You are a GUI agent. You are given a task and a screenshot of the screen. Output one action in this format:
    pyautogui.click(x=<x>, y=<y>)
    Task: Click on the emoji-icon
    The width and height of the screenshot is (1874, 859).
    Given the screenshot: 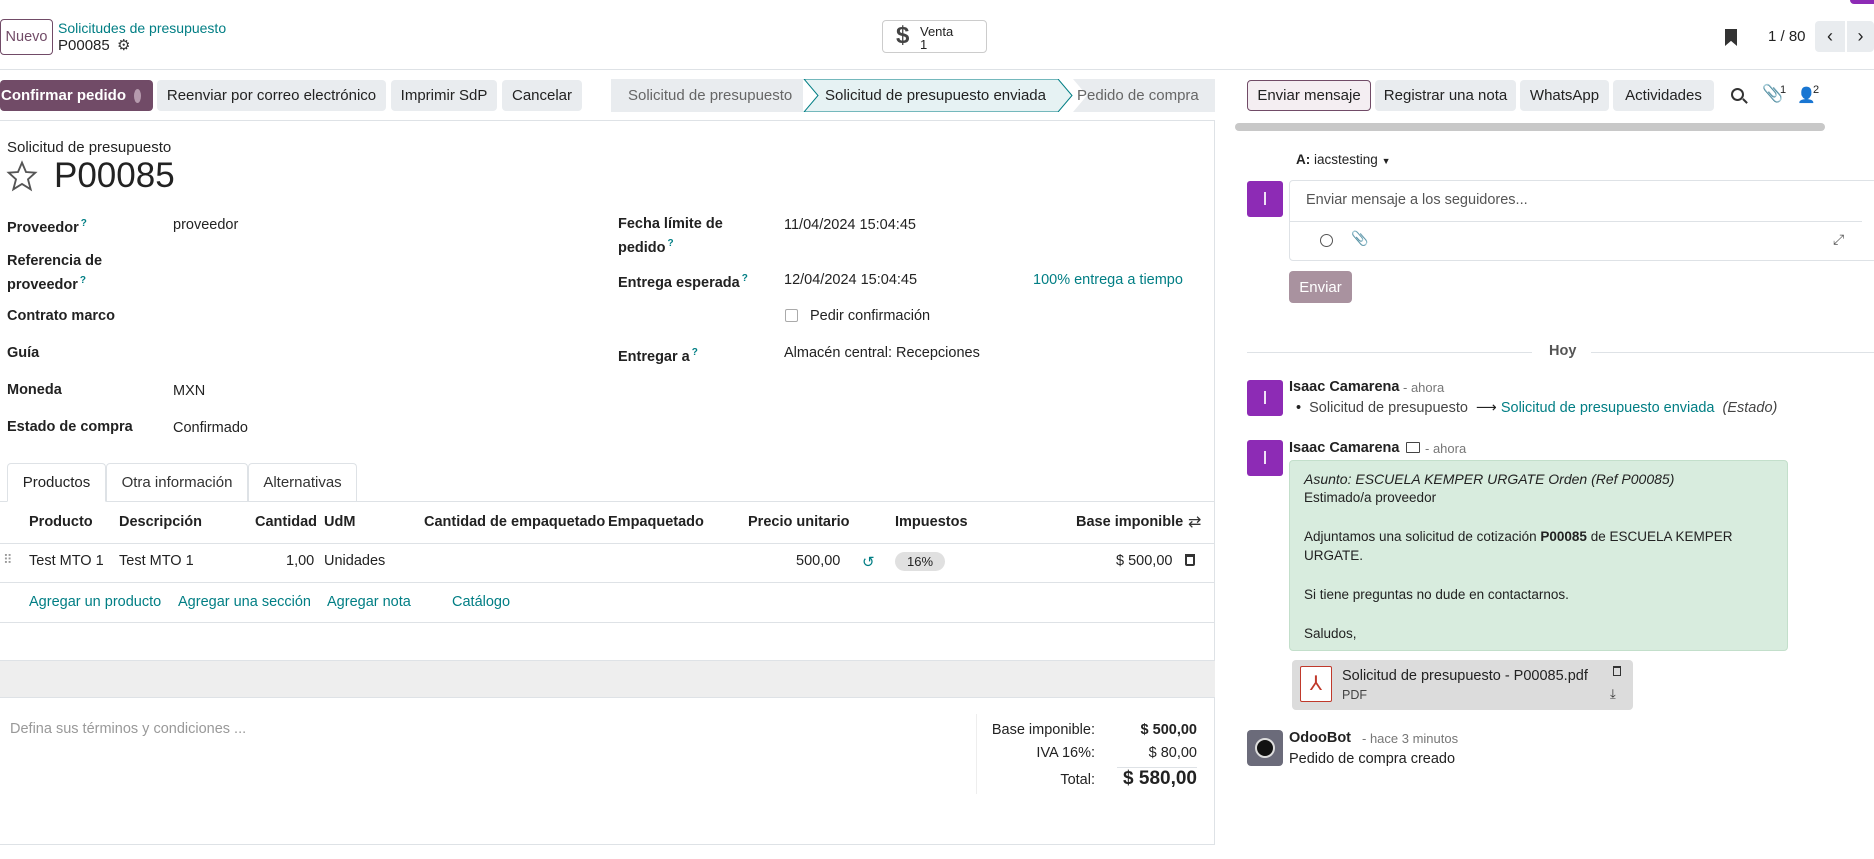 What is the action you would take?
    pyautogui.click(x=1326, y=240)
    